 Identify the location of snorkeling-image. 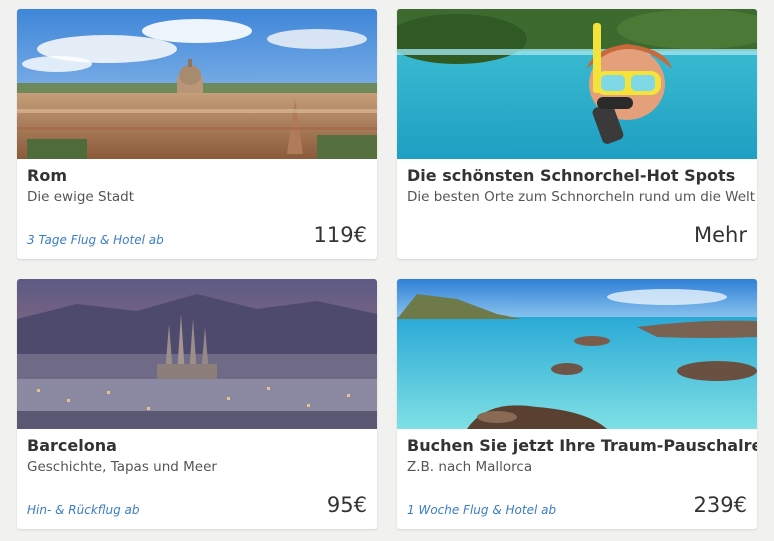
(577, 84).